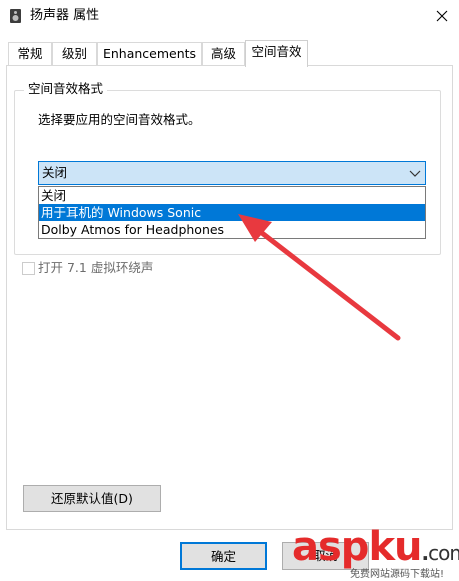  What do you see at coordinates (74, 54) in the screenshot?
I see `tab-levels: 级别` at bounding box center [74, 54].